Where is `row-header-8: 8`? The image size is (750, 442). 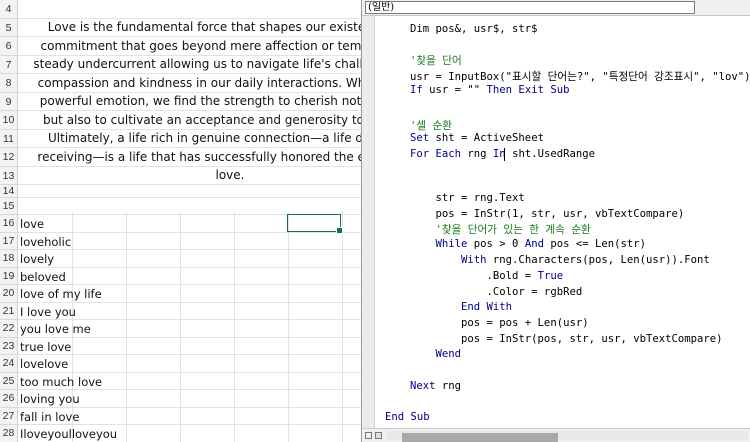 row-header-8: 8 is located at coordinates (9, 83).